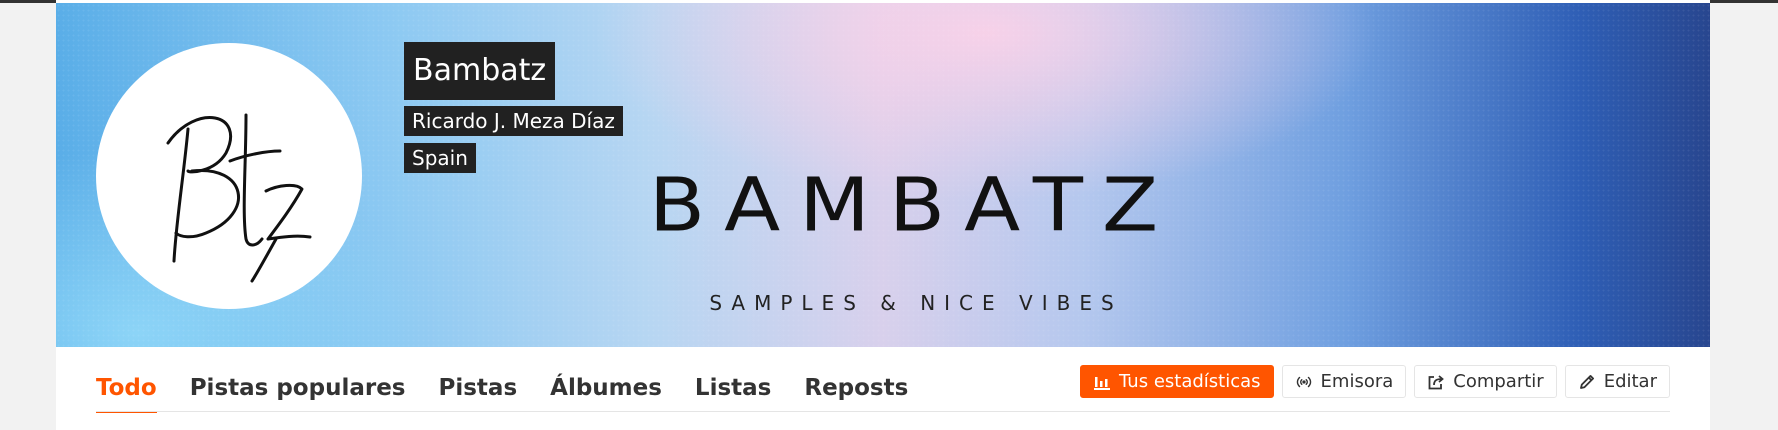 This screenshot has height=430, width=1778. Describe the element at coordinates (239, 198) in the screenshot. I see `btz-logo-icon` at that location.